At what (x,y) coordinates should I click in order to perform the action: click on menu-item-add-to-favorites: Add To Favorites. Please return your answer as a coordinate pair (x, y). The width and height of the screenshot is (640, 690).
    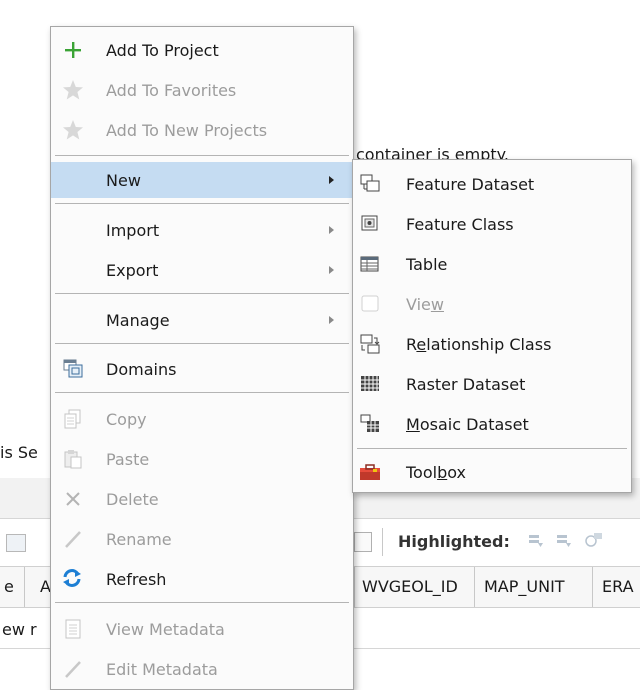
    Looking at the image, I should click on (202, 90).